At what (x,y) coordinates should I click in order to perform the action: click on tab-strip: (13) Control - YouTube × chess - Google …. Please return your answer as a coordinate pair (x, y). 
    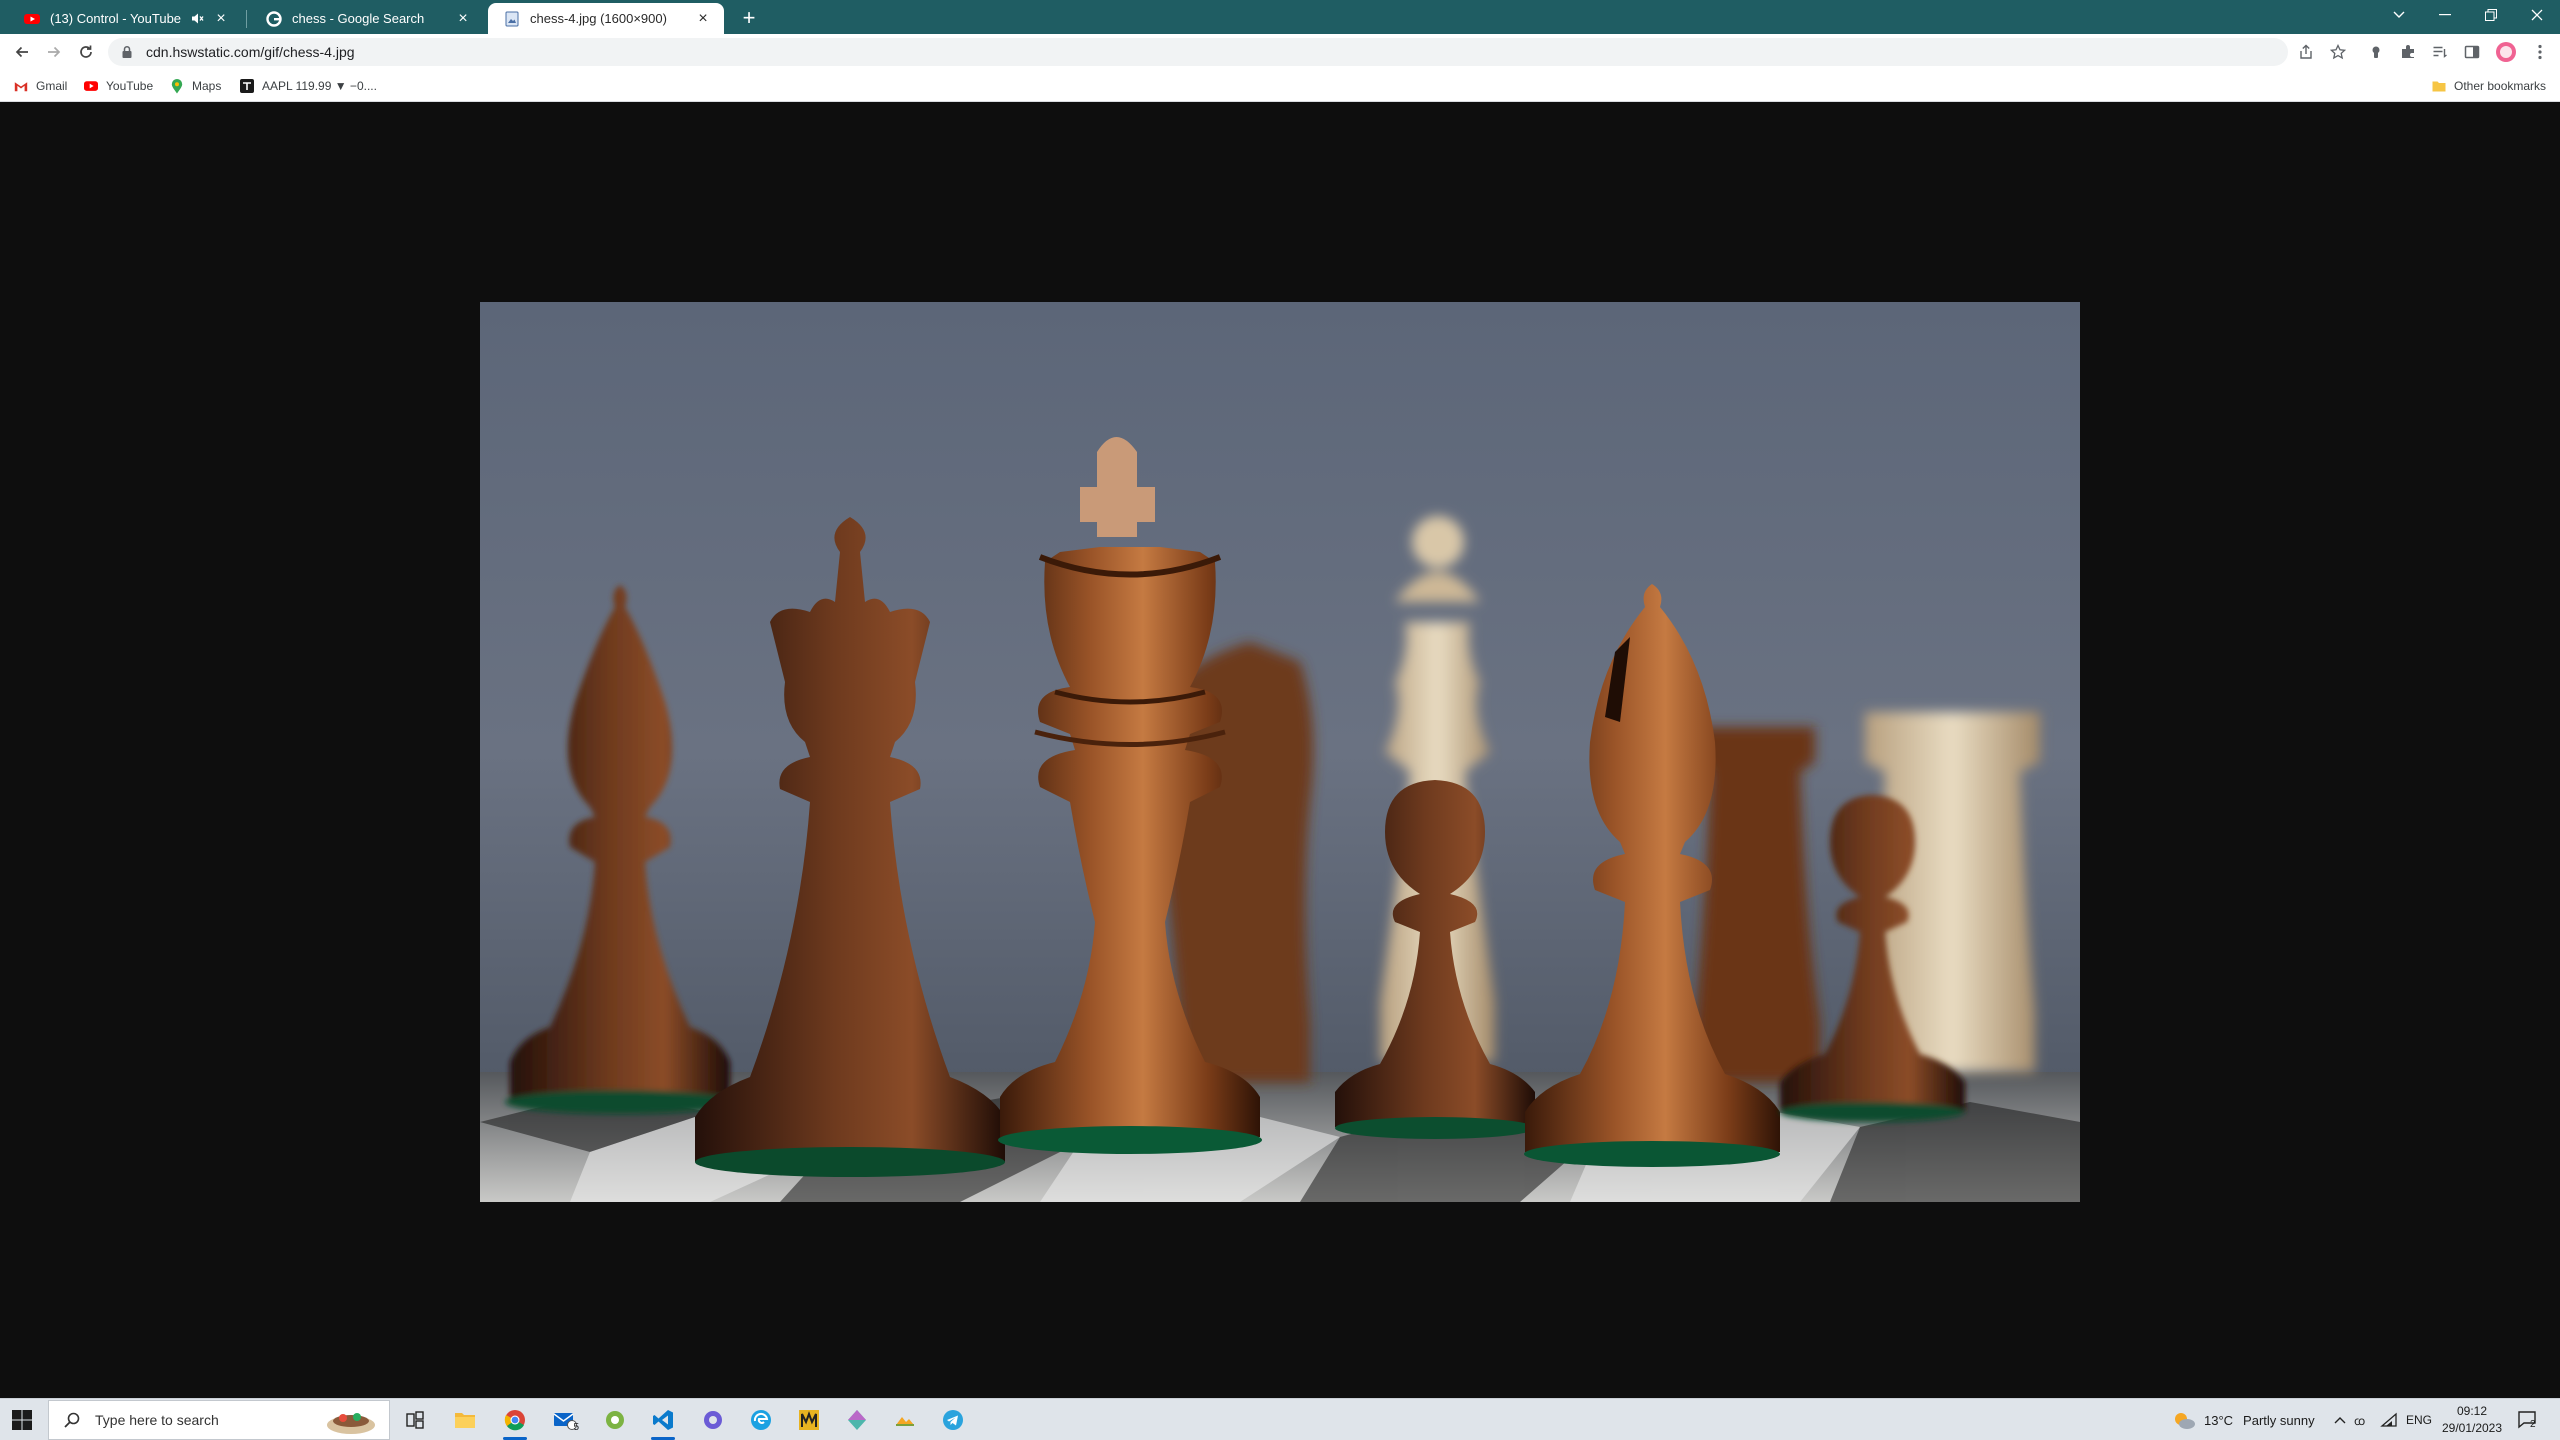
    Looking at the image, I should click on (1280, 17).